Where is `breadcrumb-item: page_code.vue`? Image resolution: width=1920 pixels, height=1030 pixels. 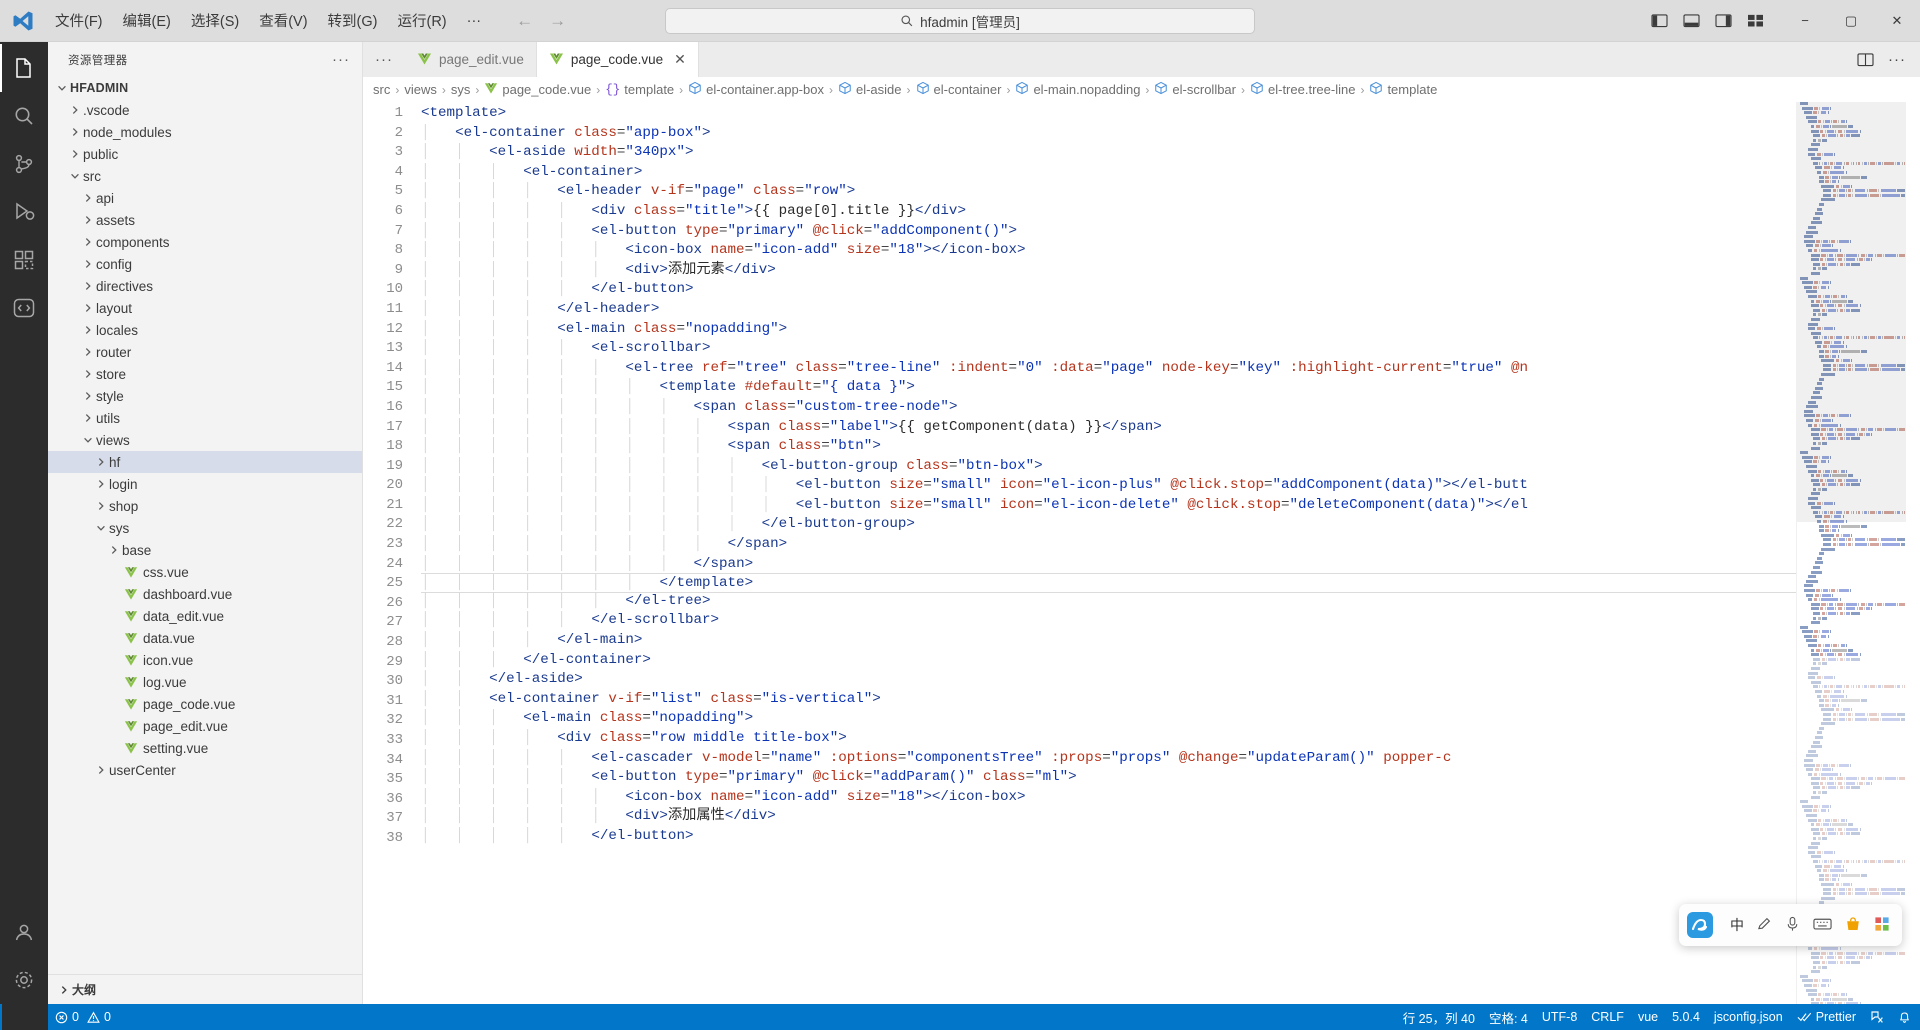
breadcrumb-item: page_code.vue is located at coordinates (537, 89).